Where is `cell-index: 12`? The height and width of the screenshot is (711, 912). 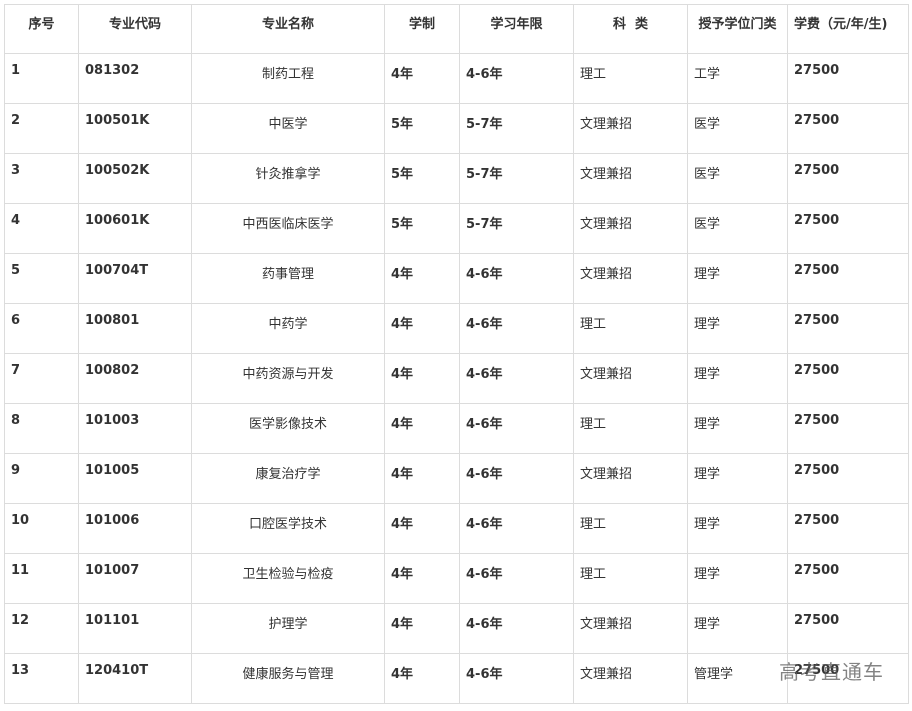 cell-index: 12 is located at coordinates (41, 628).